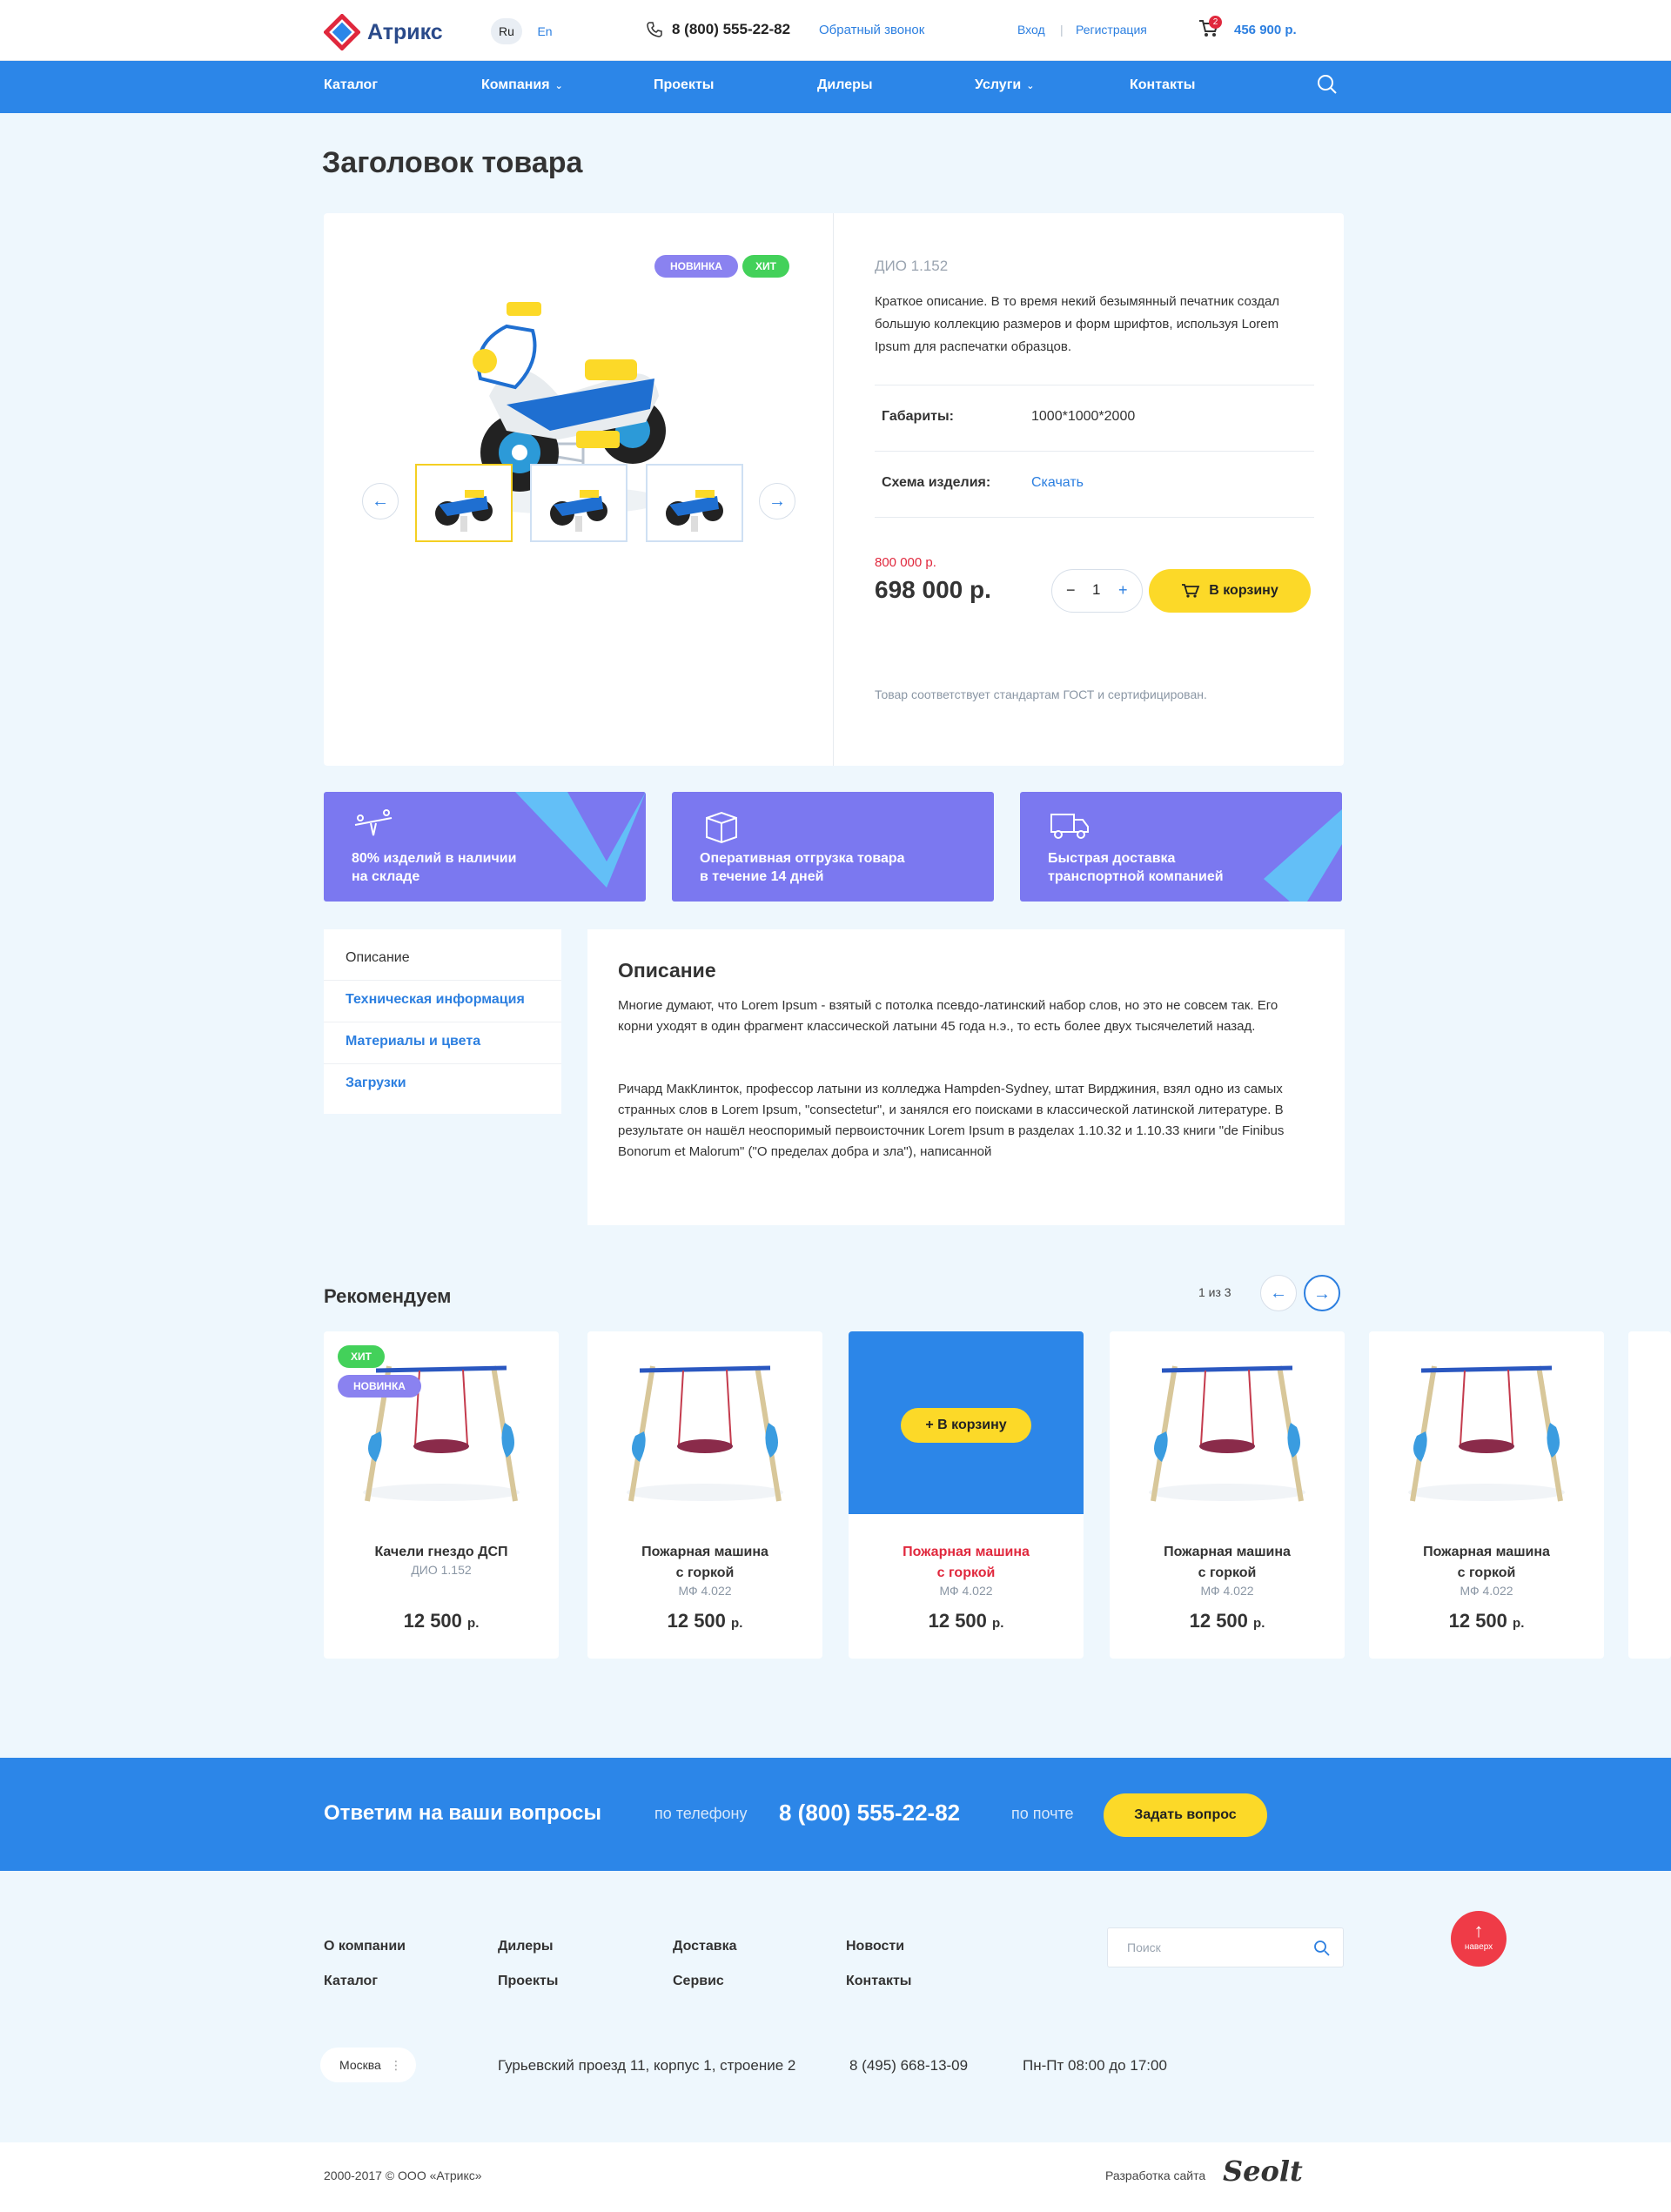  Describe the element at coordinates (1005, 85) in the screenshot. I see `nav-services: Услуги ⌄` at that location.